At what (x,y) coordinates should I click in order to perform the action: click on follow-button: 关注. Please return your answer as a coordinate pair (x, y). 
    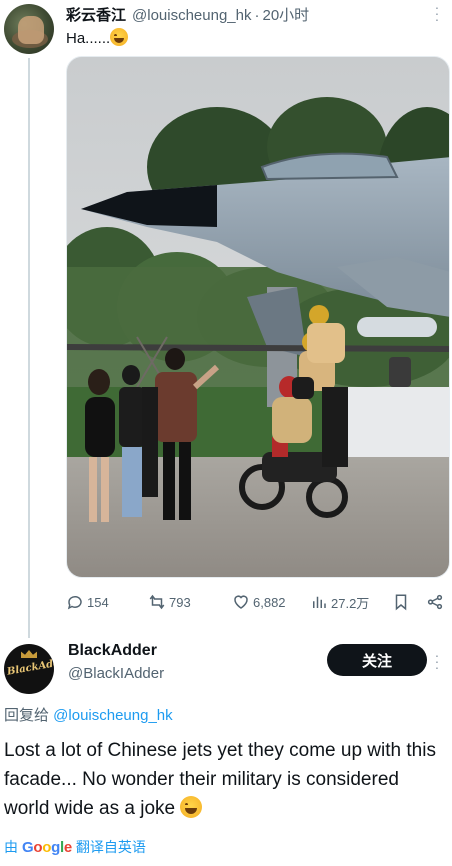
    Looking at the image, I should click on (377, 660).